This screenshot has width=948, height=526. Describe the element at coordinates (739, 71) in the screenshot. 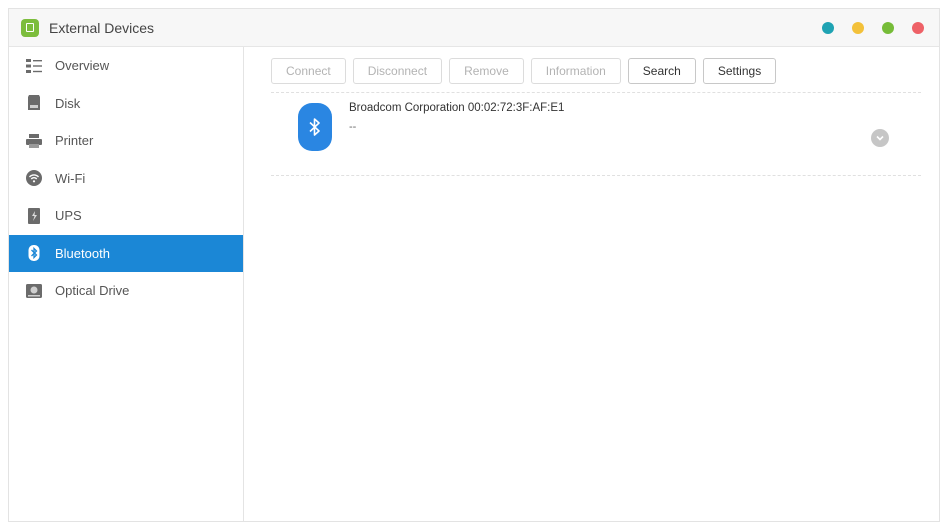

I see `settings-button: Settings` at that location.